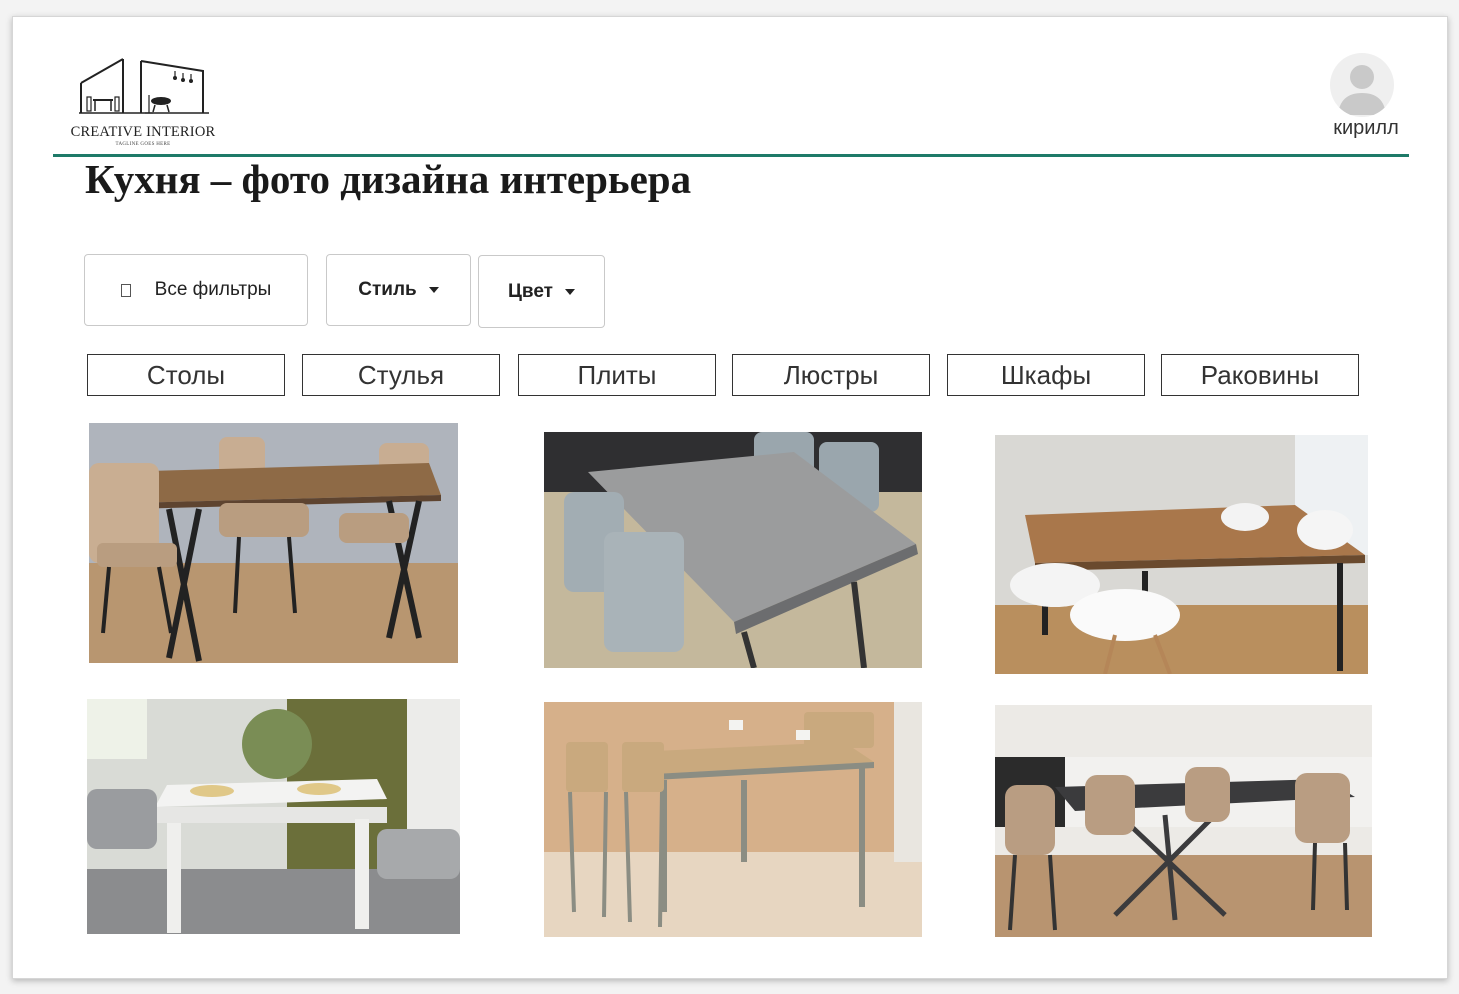 Image resolution: width=1459 pixels, height=994 pixels. I want to click on category-tables-button: Столы, so click(186, 375).